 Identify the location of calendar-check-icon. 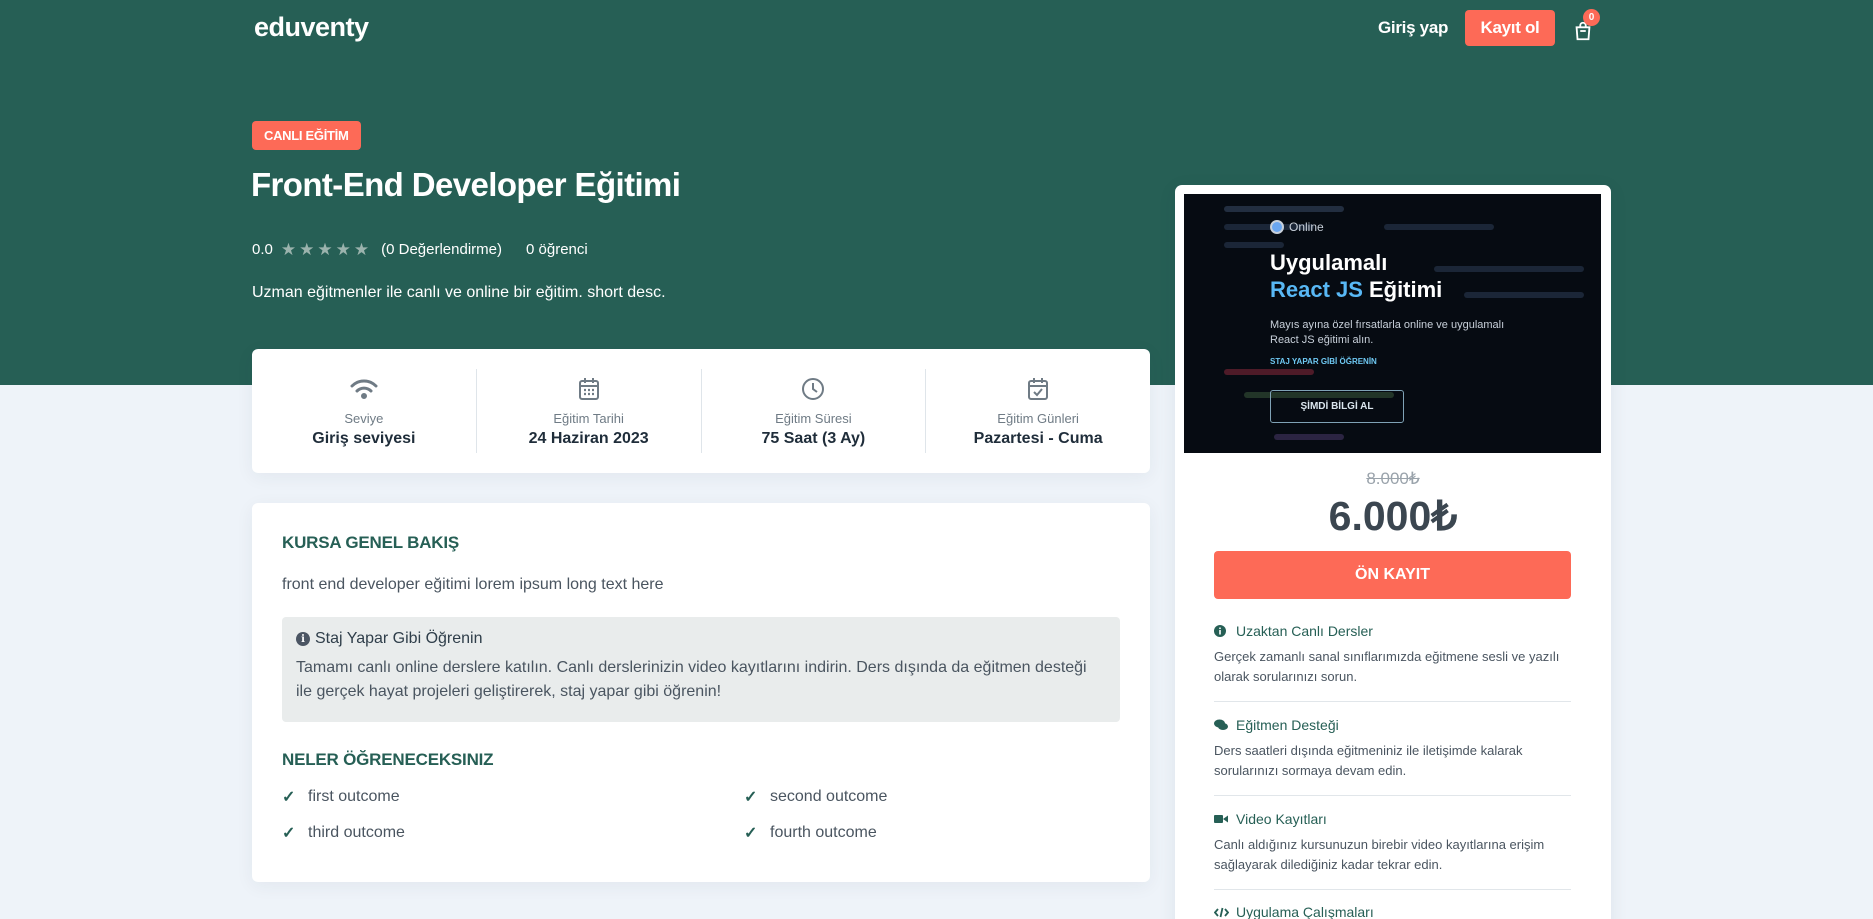
(1038, 389).